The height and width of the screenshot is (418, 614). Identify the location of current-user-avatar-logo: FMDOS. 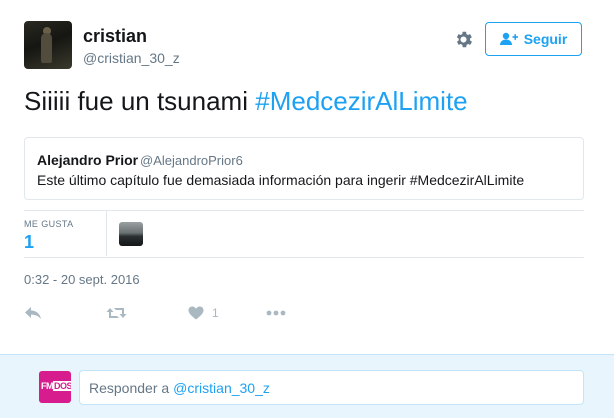
(56, 386).